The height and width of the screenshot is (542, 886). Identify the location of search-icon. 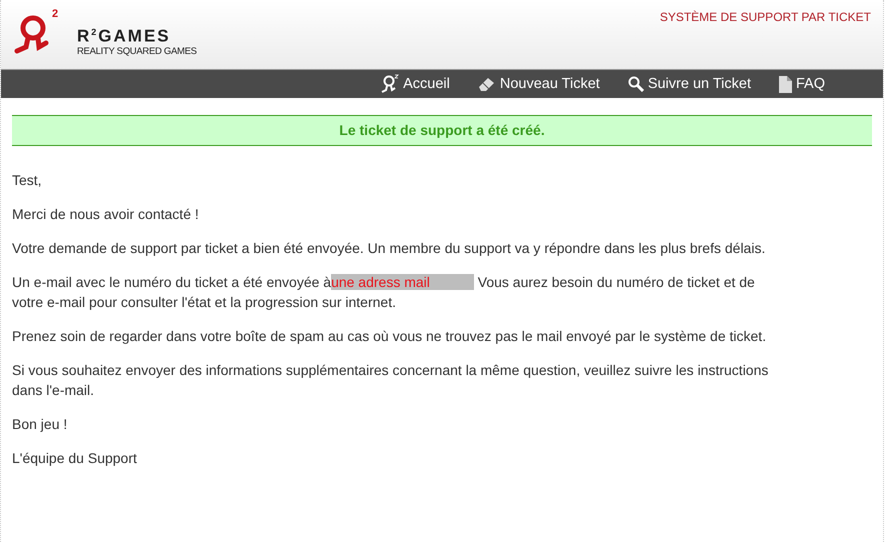
(636, 84).